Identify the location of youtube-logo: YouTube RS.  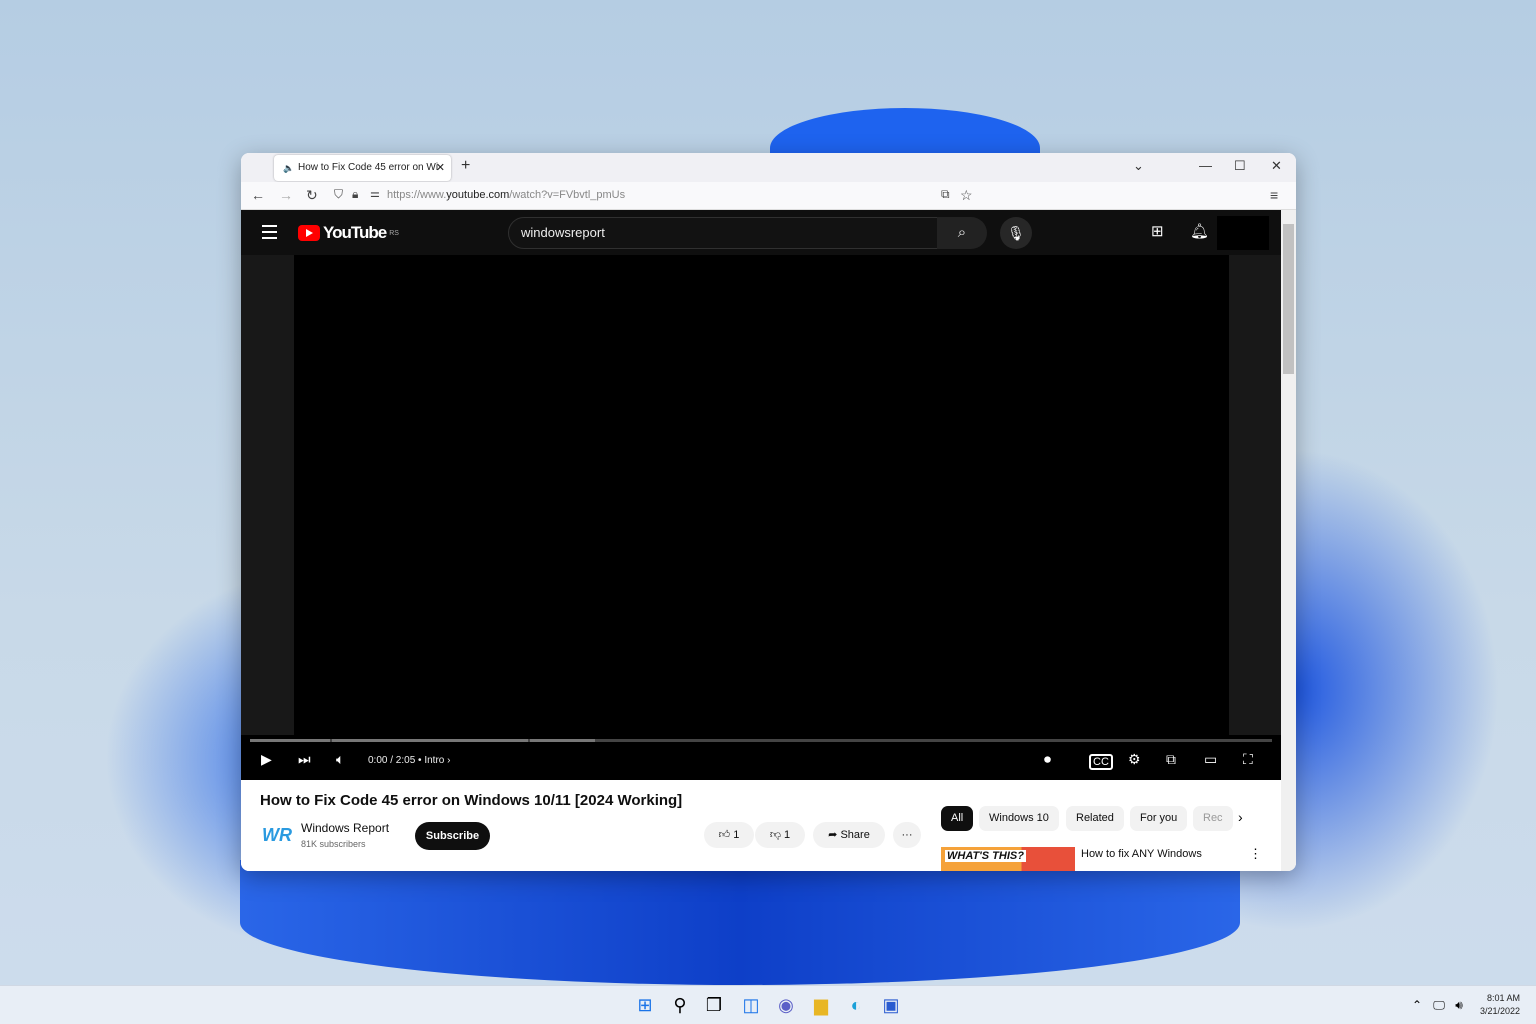
(348, 233).